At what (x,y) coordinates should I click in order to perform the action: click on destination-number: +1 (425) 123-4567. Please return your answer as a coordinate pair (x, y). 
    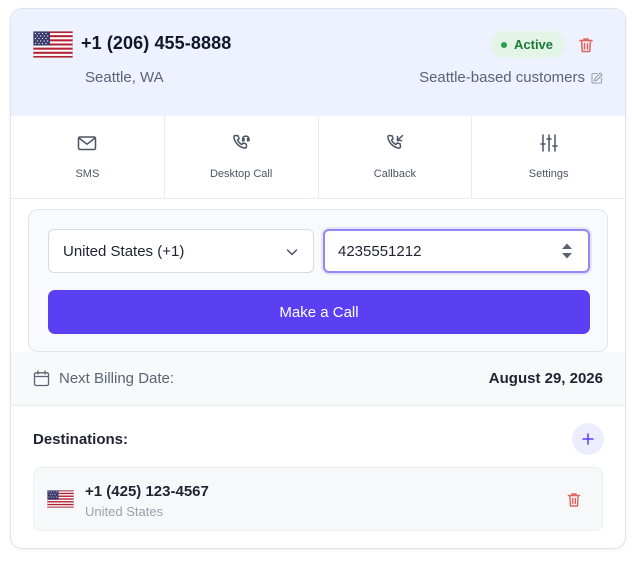
    Looking at the image, I should click on (147, 491).